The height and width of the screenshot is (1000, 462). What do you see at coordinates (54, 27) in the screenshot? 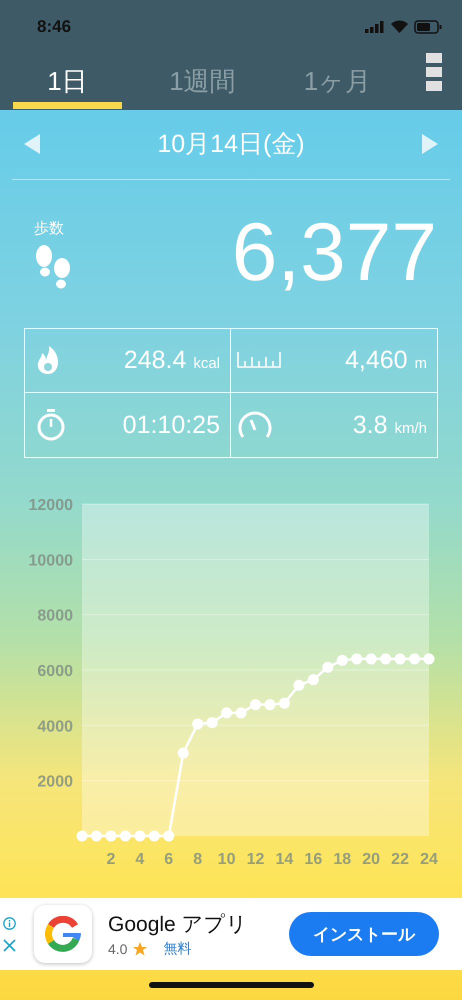
I see `status-time: 8:46` at bounding box center [54, 27].